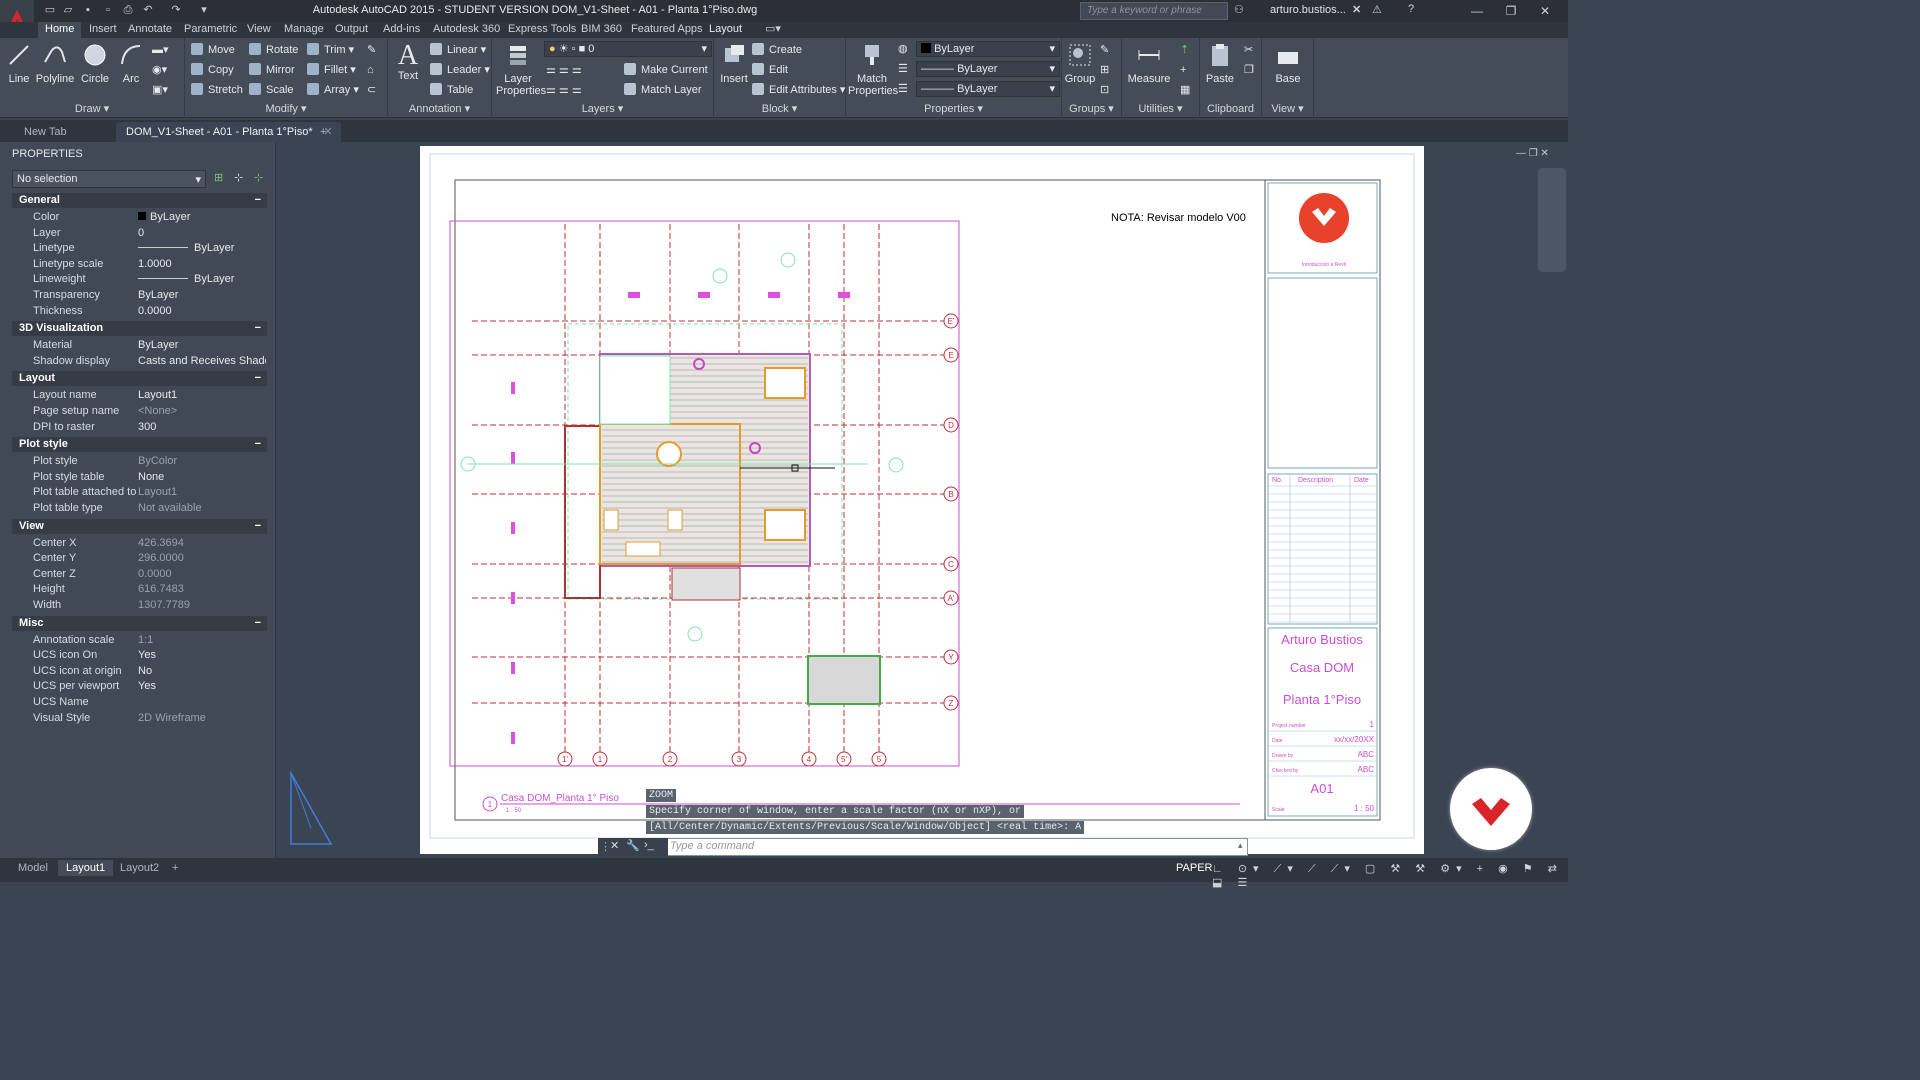 The height and width of the screenshot is (1080, 1920). I want to click on property-row: Thickness 0.0000, so click(139, 311).